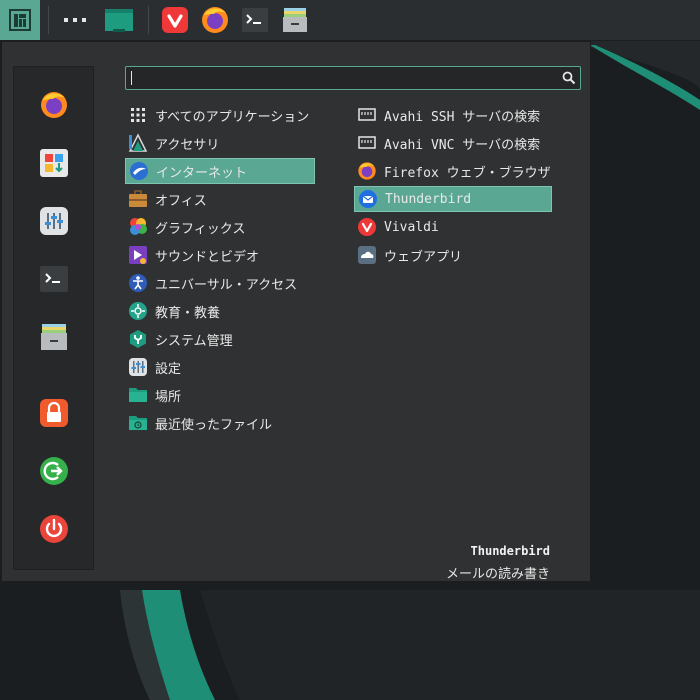  I want to click on app-thunderbird: Thunderbird, so click(453, 199).